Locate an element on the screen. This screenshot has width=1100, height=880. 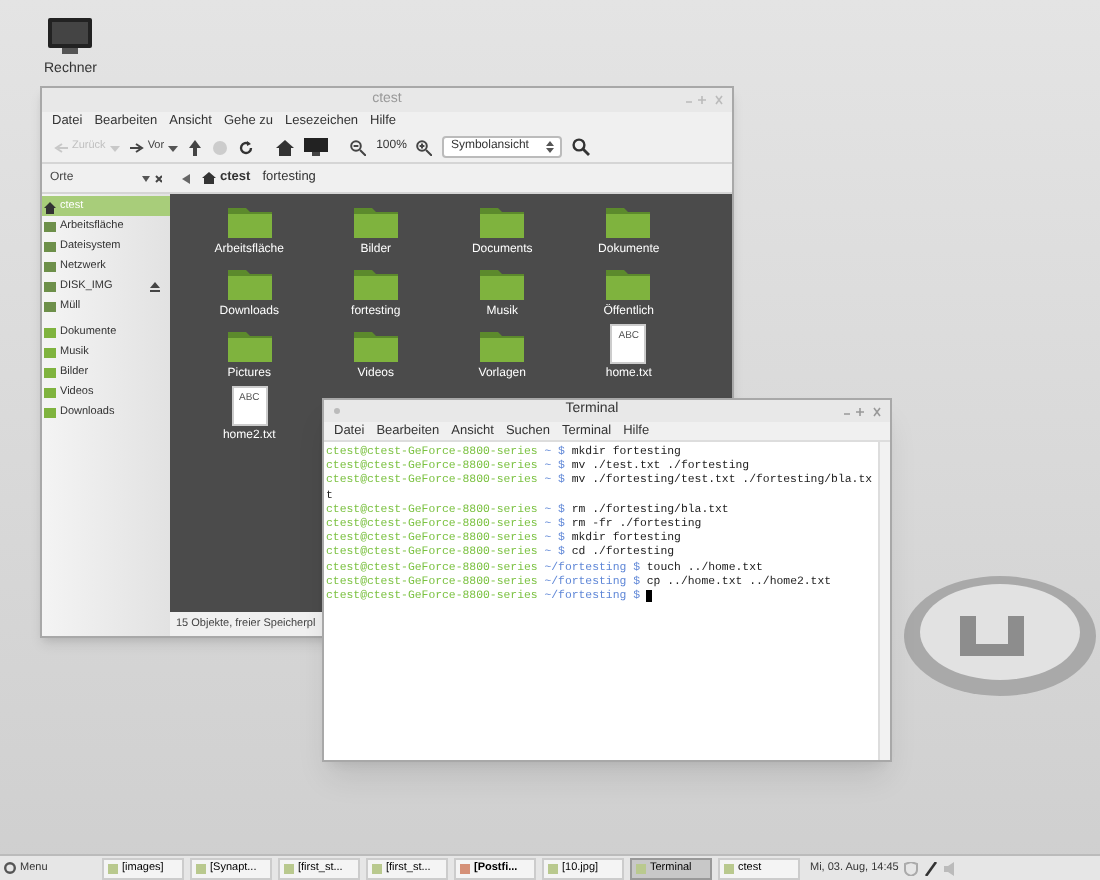
eject-icon is located at coordinates (155, 286).